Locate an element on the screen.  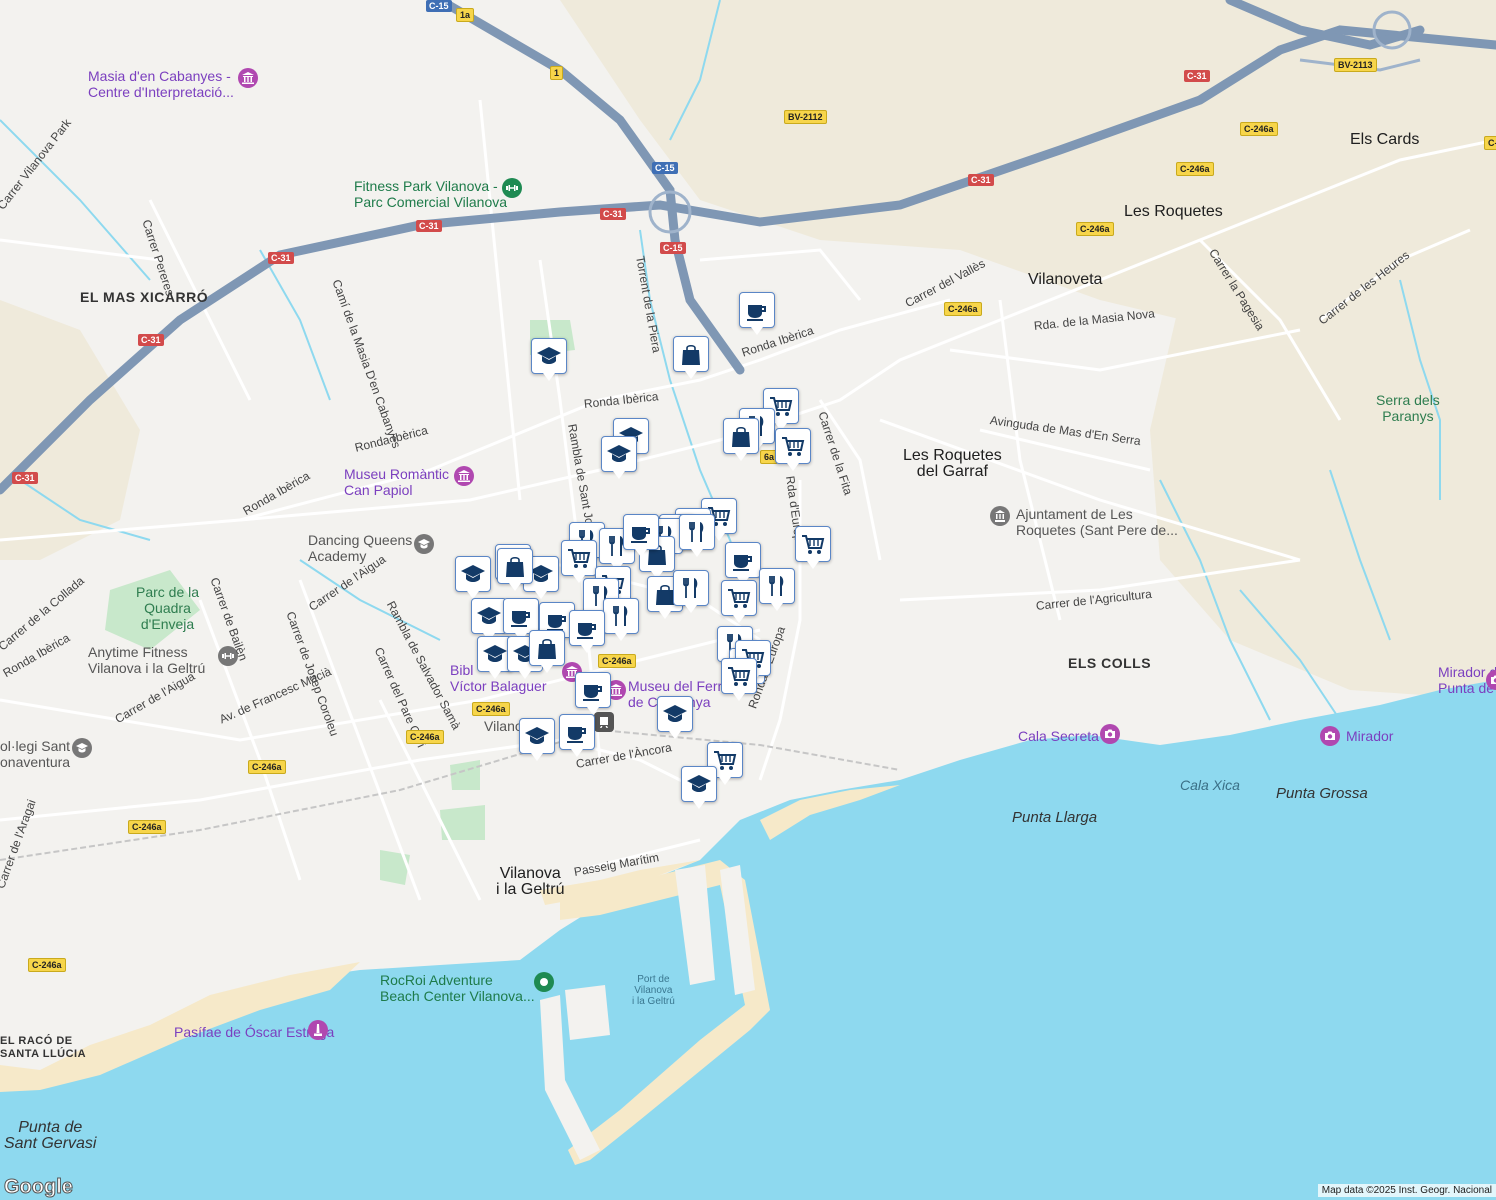
road-shield: BV-2112 is located at coordinates (805, 117).